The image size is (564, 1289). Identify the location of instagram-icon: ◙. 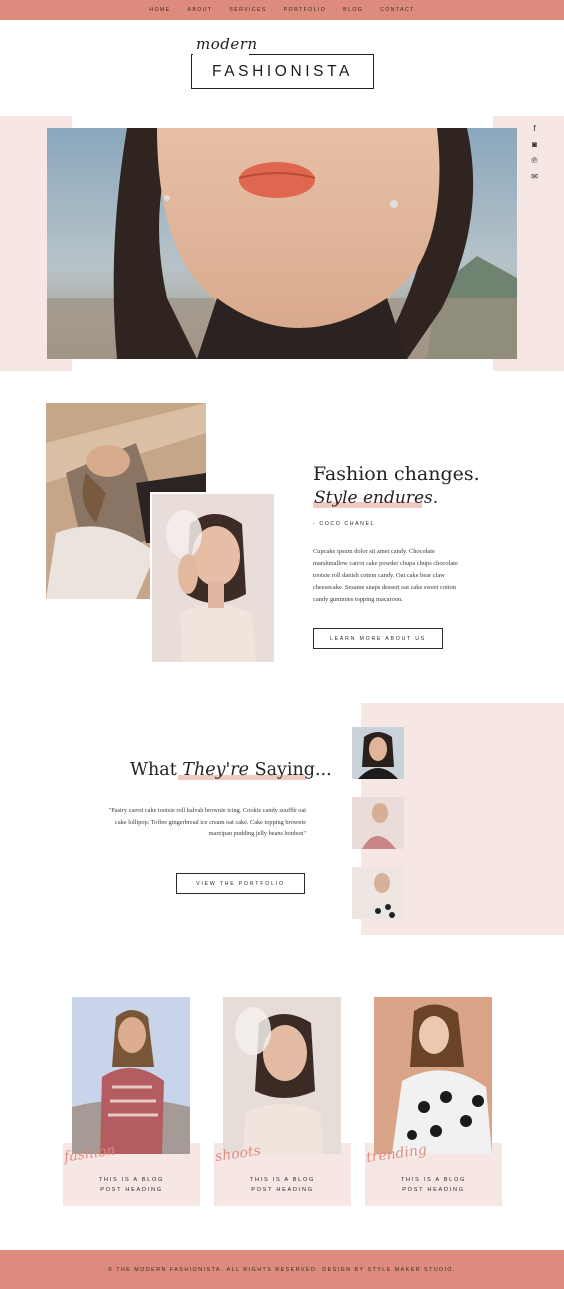
(534, 144).